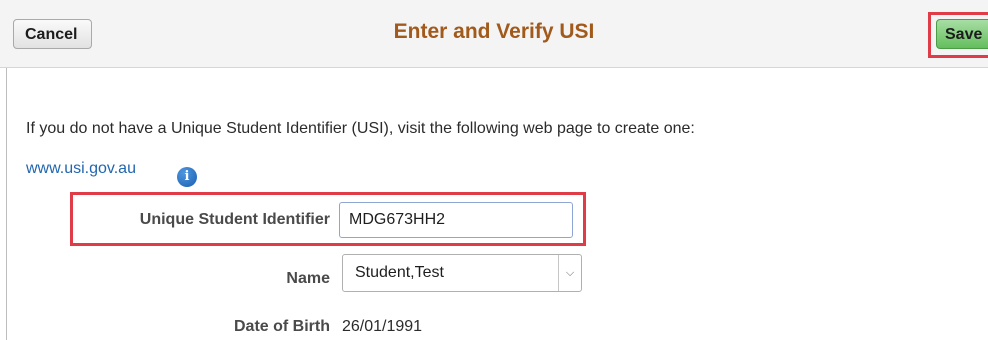 Image resolution: width=988 pixels, height=340 pixels. I want to click on dob-label: Date of Birth, so click(282, 326).